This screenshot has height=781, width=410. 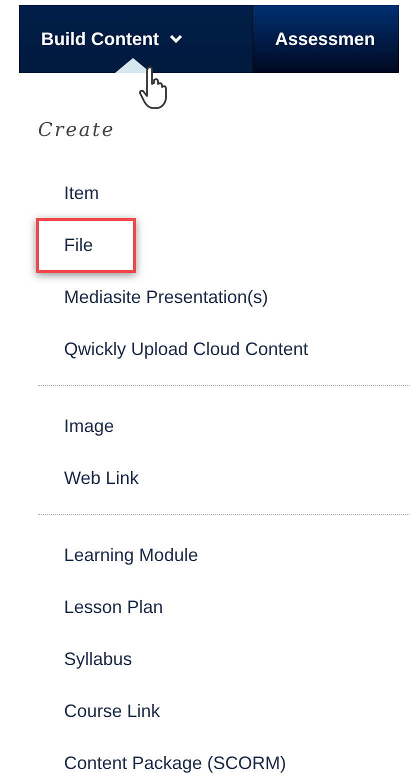 I want to click on nav-tab: Build Content, so click(x=136, y=39).